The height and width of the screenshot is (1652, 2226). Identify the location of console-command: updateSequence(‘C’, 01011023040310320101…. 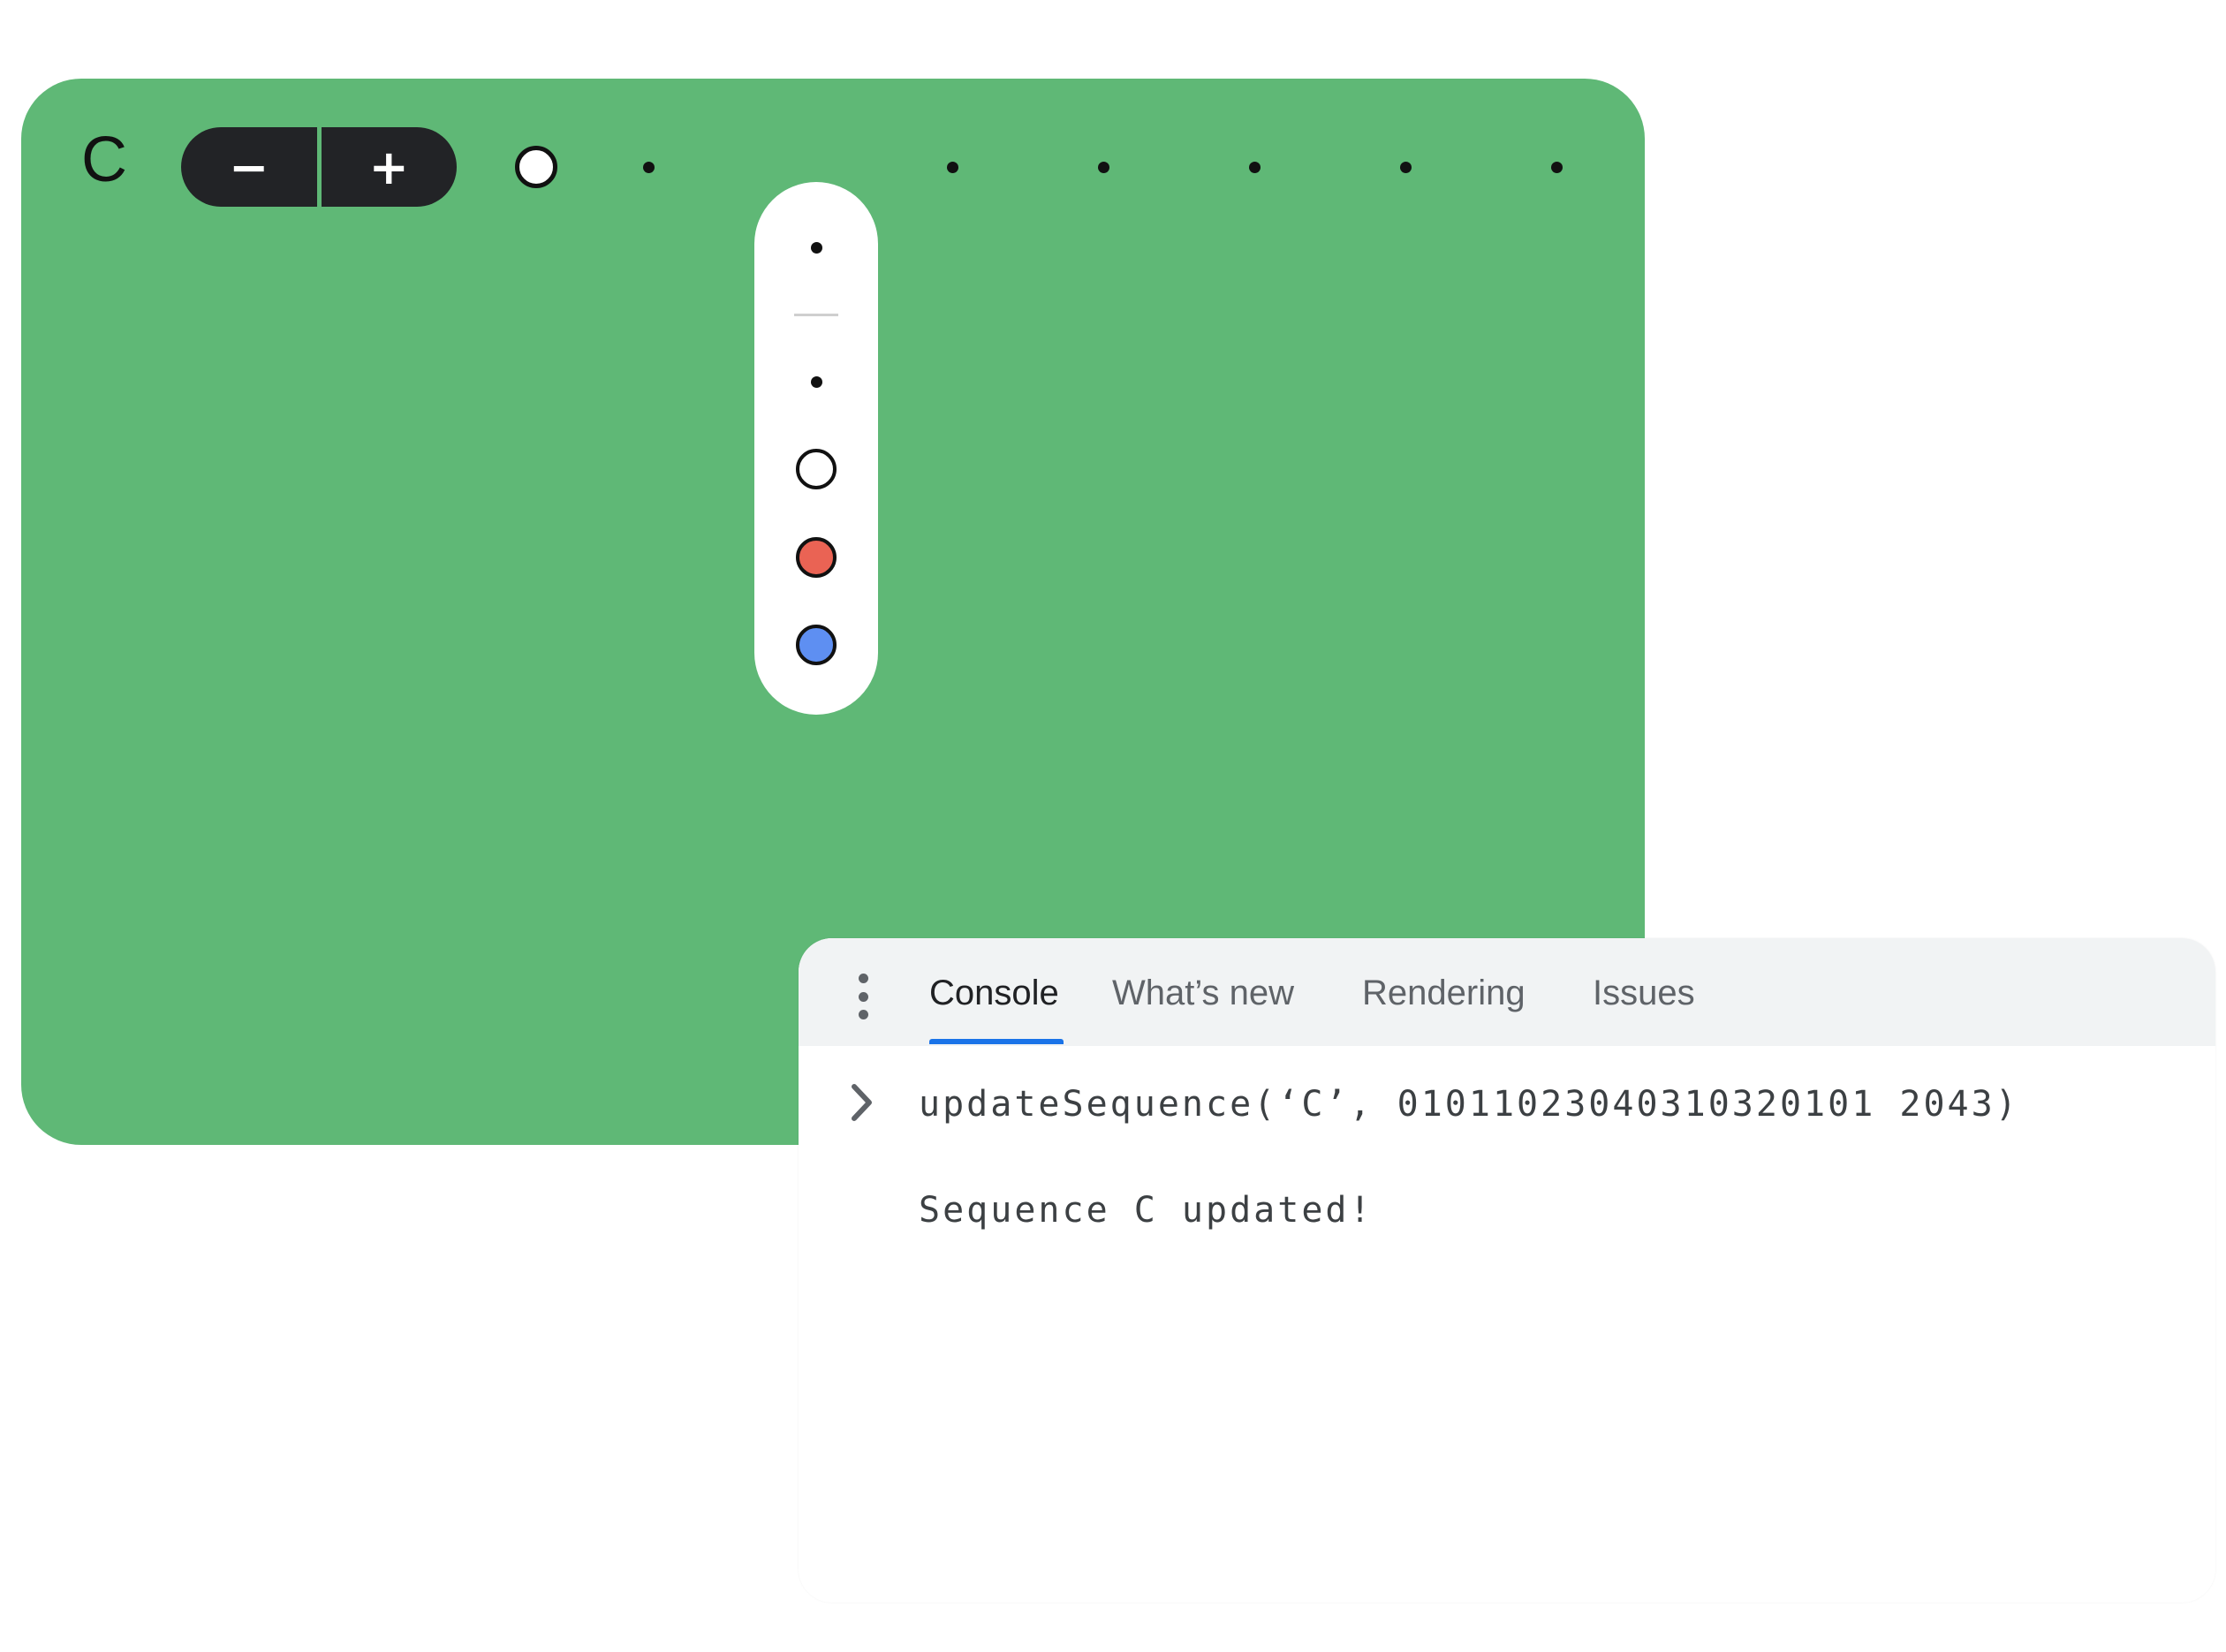
(1469, 1104).